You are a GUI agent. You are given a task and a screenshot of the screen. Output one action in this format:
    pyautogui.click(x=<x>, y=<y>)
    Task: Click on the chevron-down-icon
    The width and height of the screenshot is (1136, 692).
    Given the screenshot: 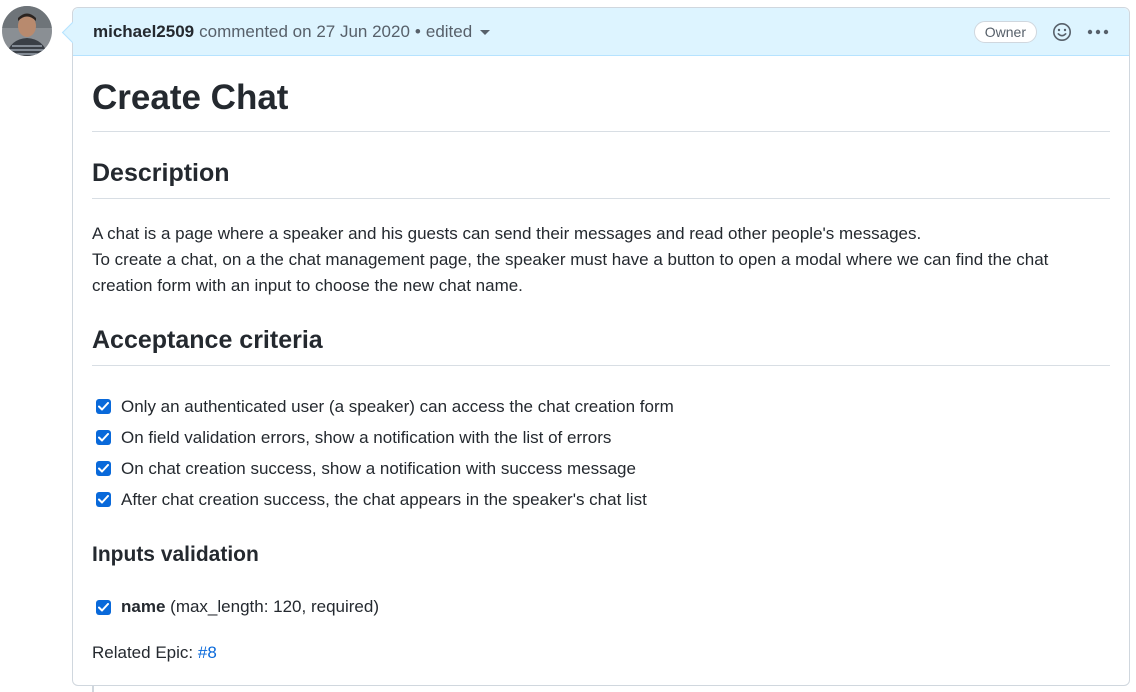 What is the action you would take?
    pyautogui.click(x=485, y=32)
    